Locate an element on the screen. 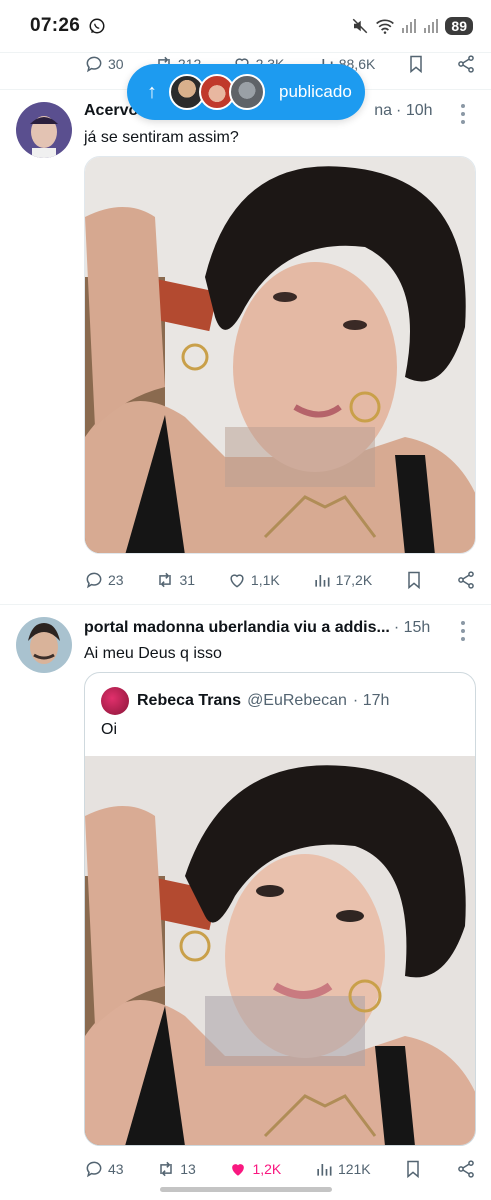  heart-icon is located at coordinates (237, 581).